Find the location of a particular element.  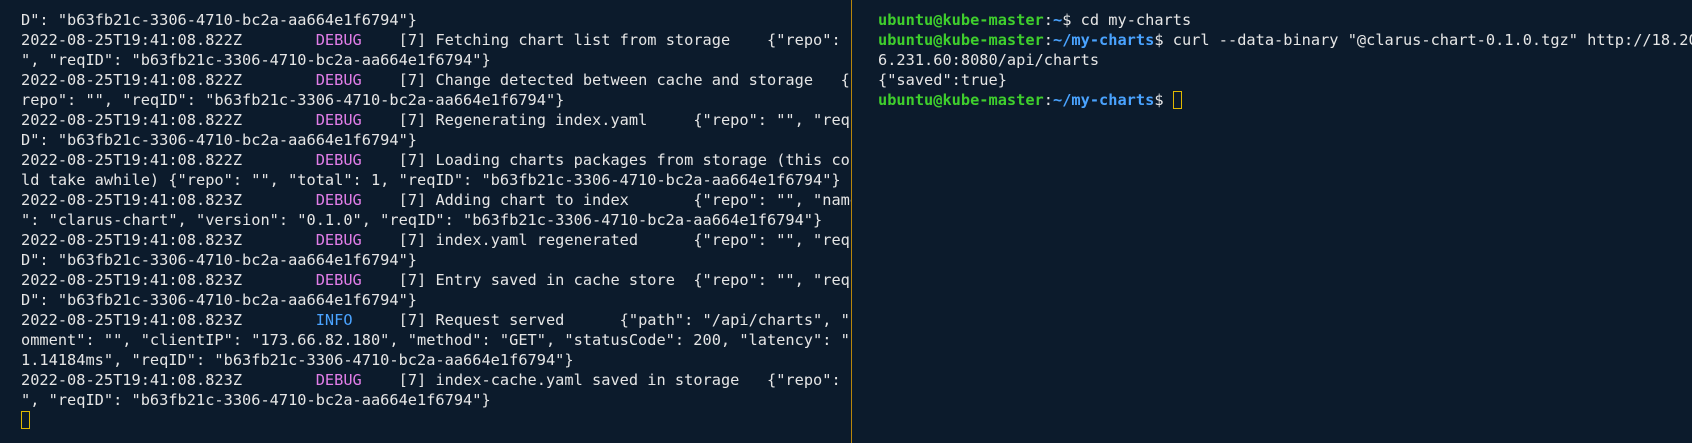

shell-command: cd my-charts is located at coordinates (1136, 20).